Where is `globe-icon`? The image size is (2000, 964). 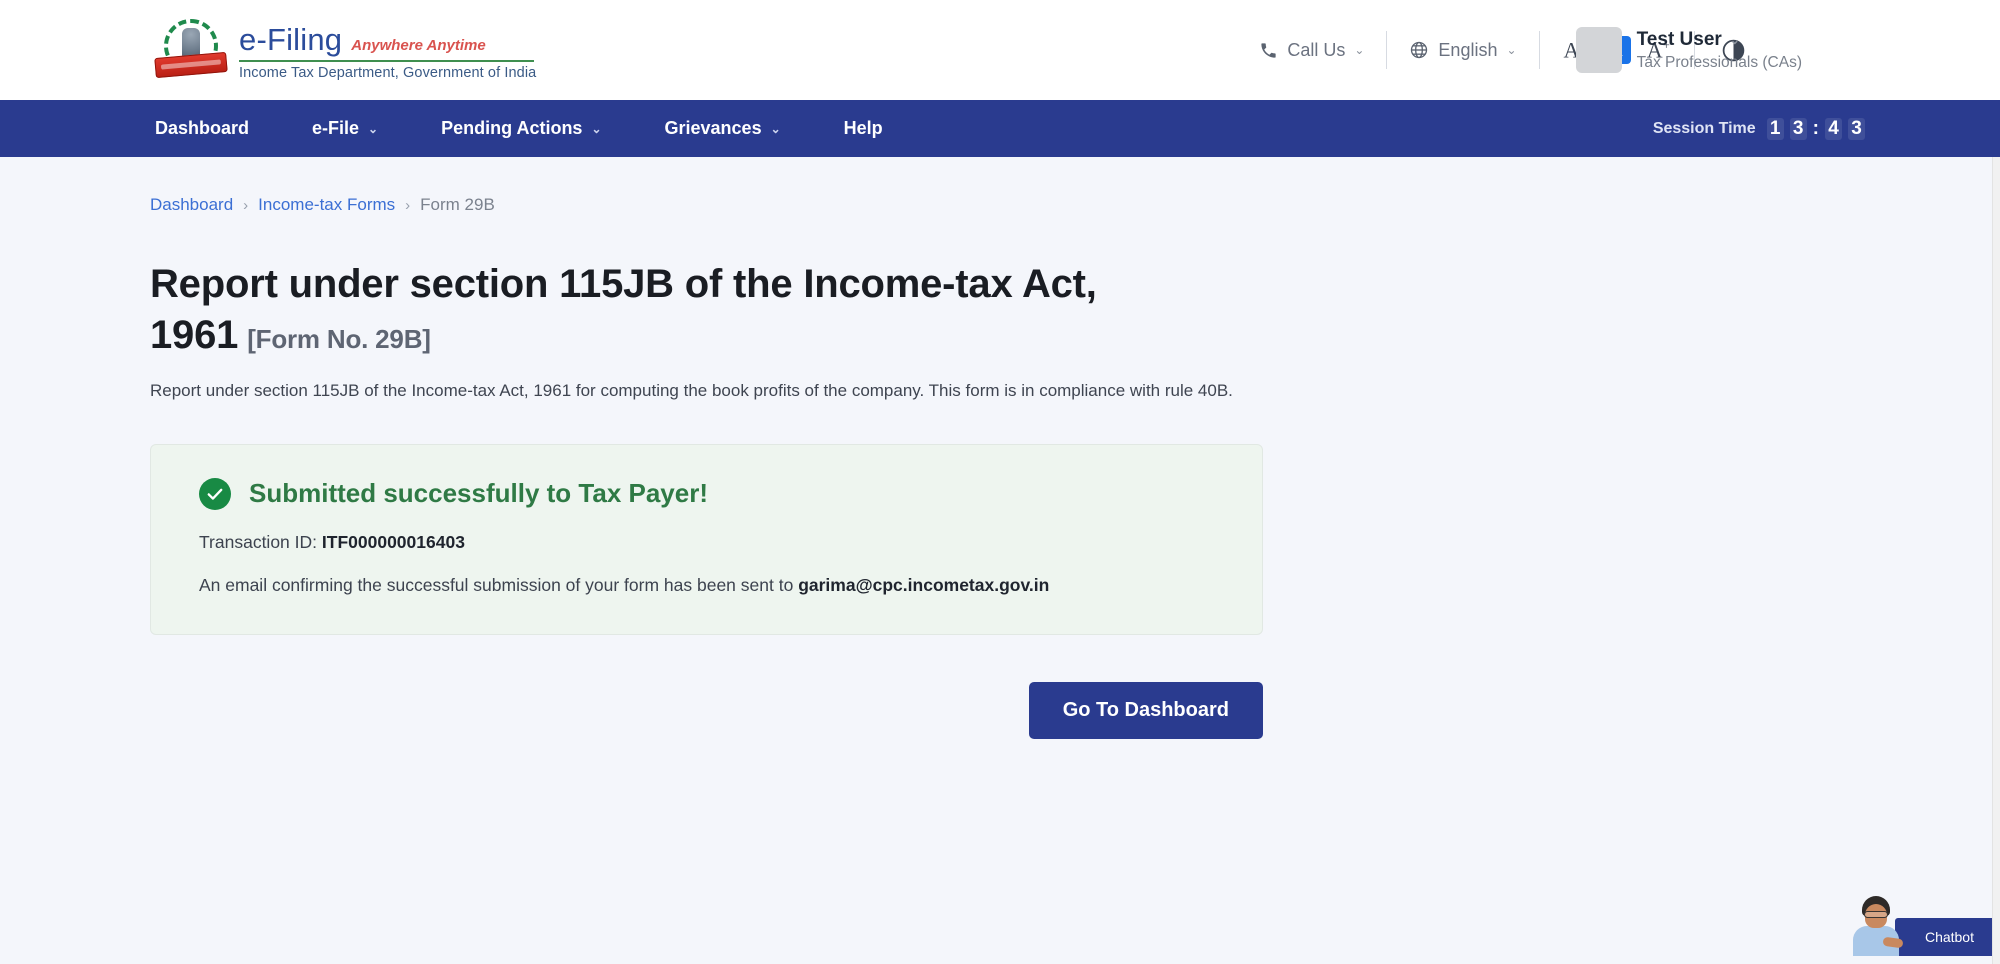 globe-icon is located at coordinates (1419, 50).